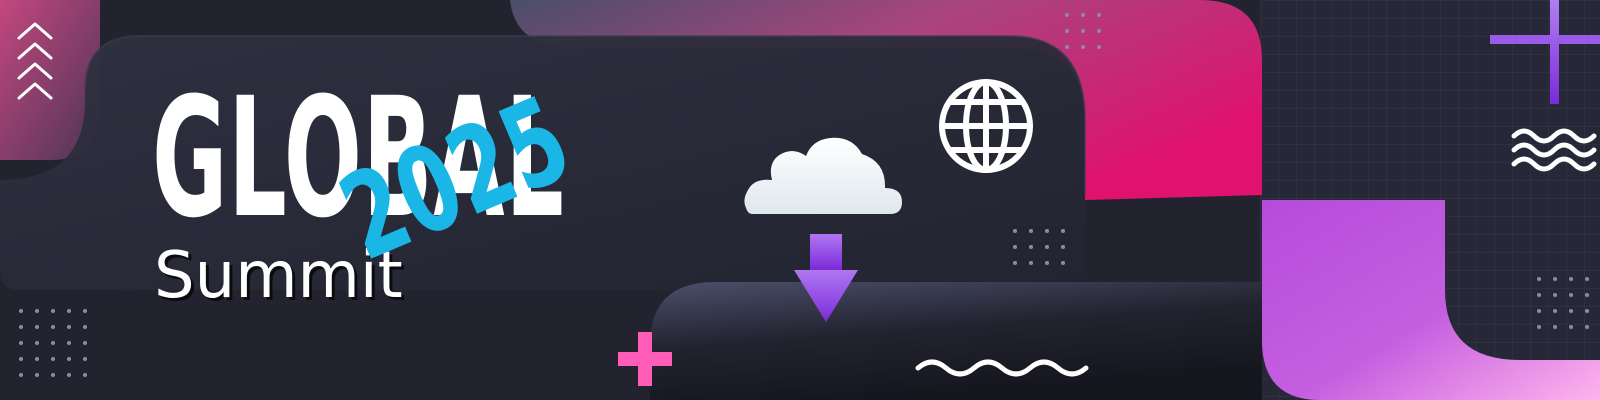  Describe the element at coordinates (35, 61) in the screenshot. I see `chevrons-up-icon` at that location.